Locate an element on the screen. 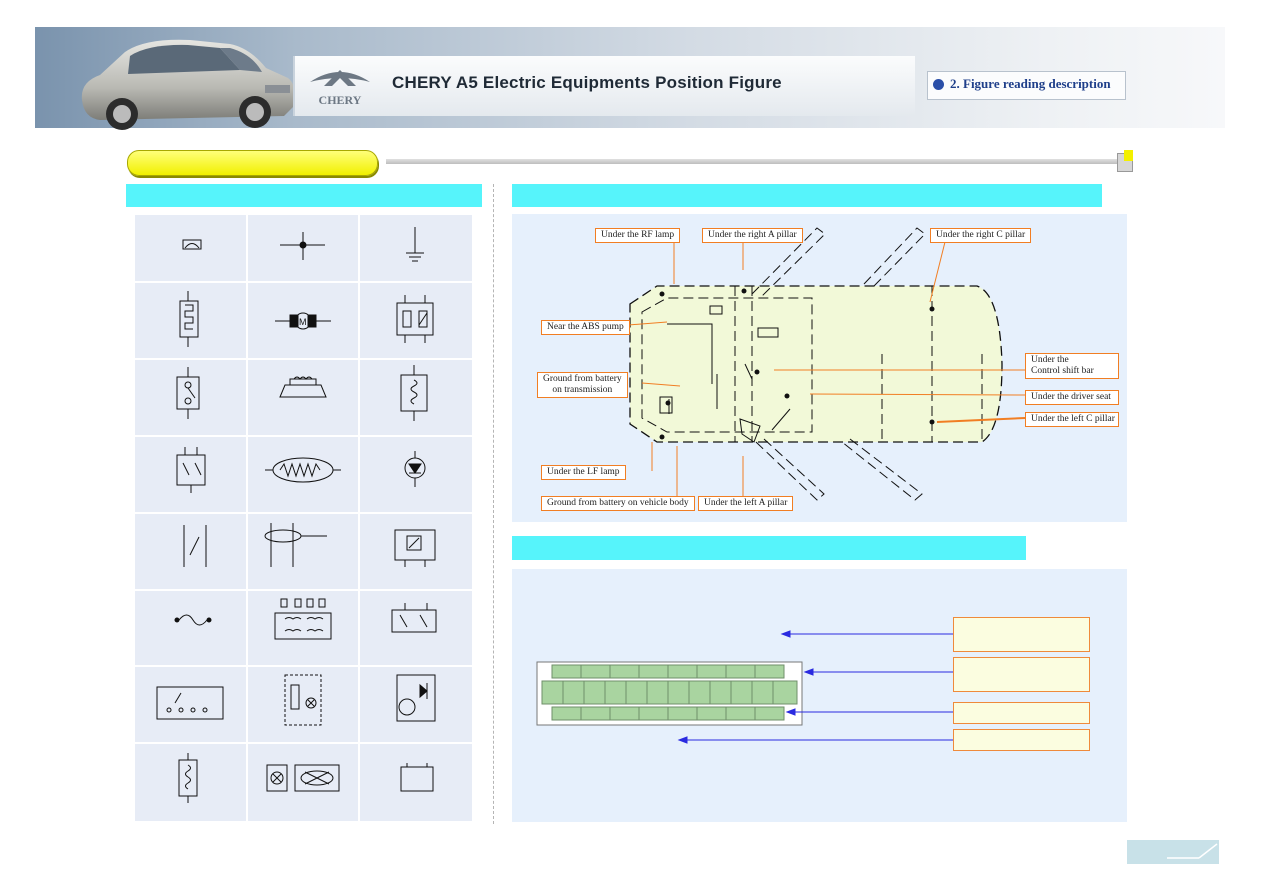 This screenshot has height=893, width=1263. label-control-shift-line2: Control shift bar is located at coordinates (1062, 371).